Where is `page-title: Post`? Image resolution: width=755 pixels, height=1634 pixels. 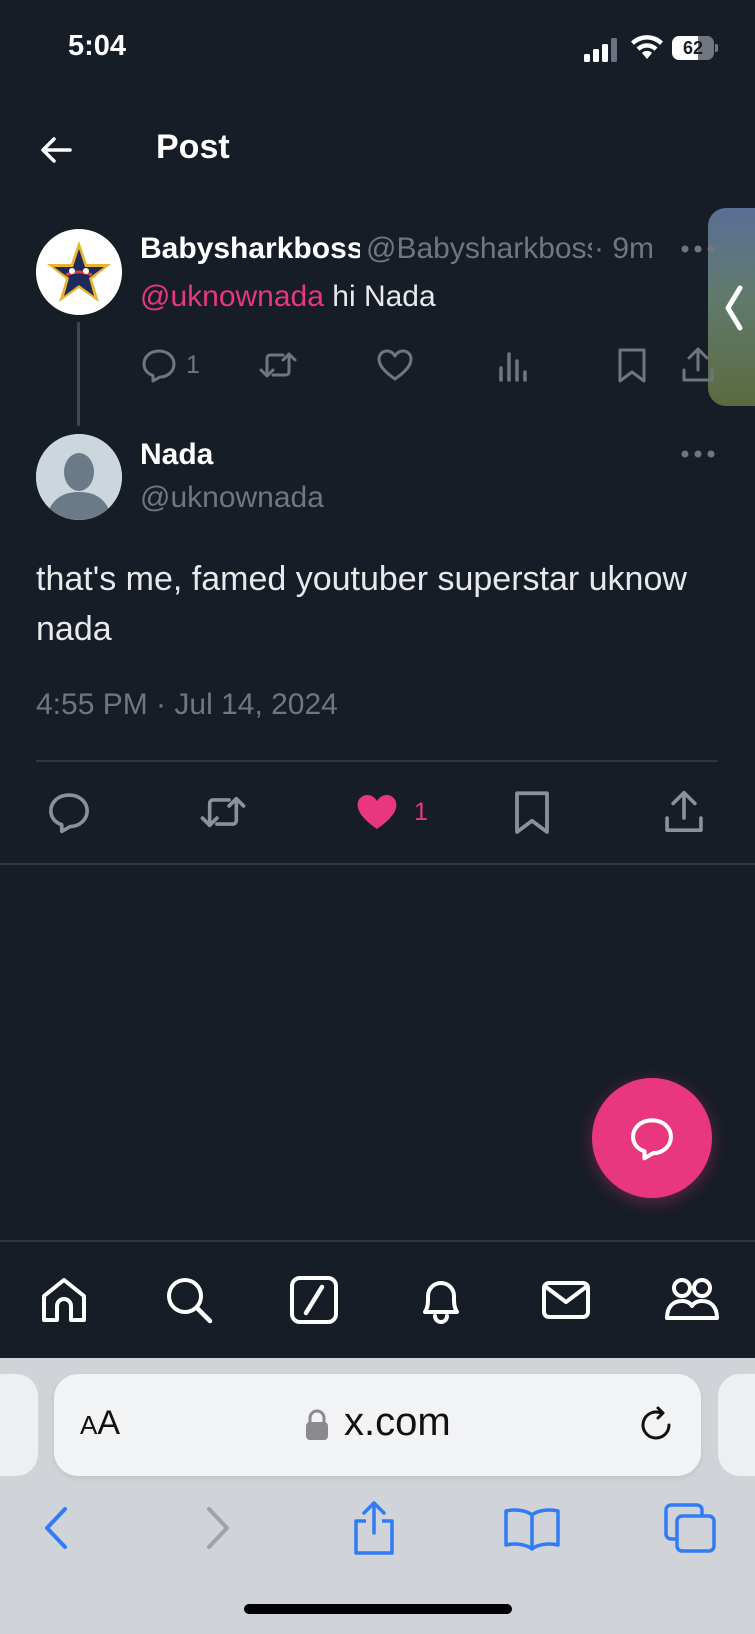 page-title: Post is located at coordinates (193, 147).